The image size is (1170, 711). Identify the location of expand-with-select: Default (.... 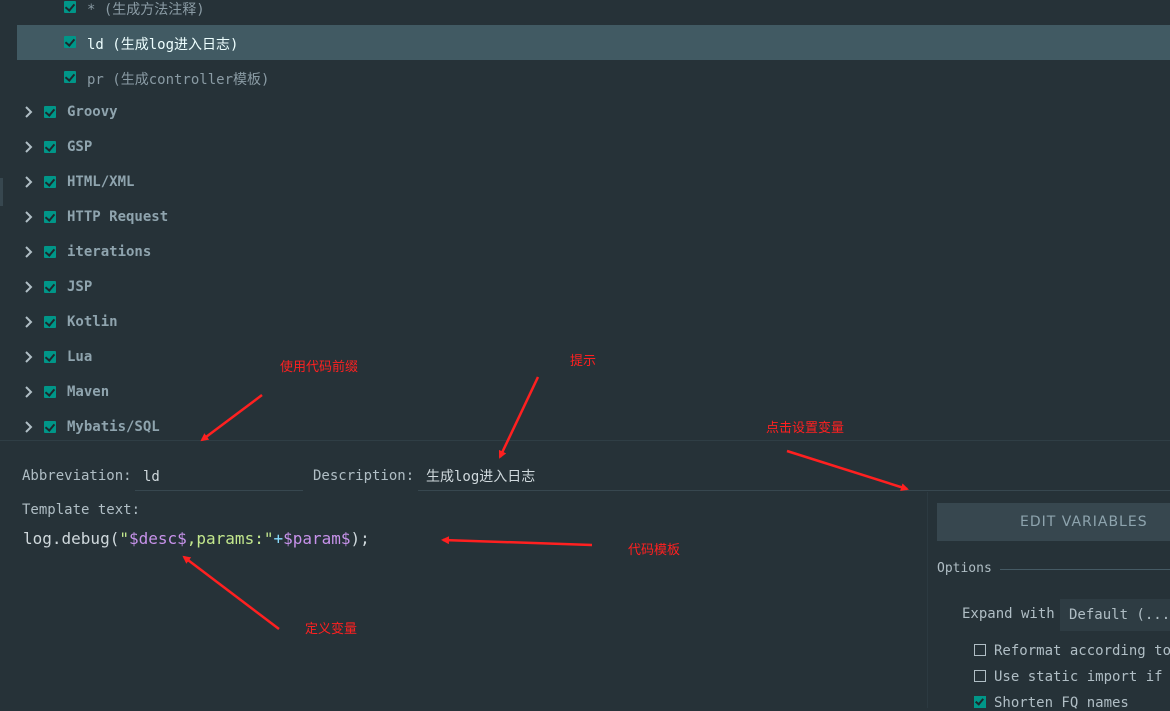
(1115, 615).